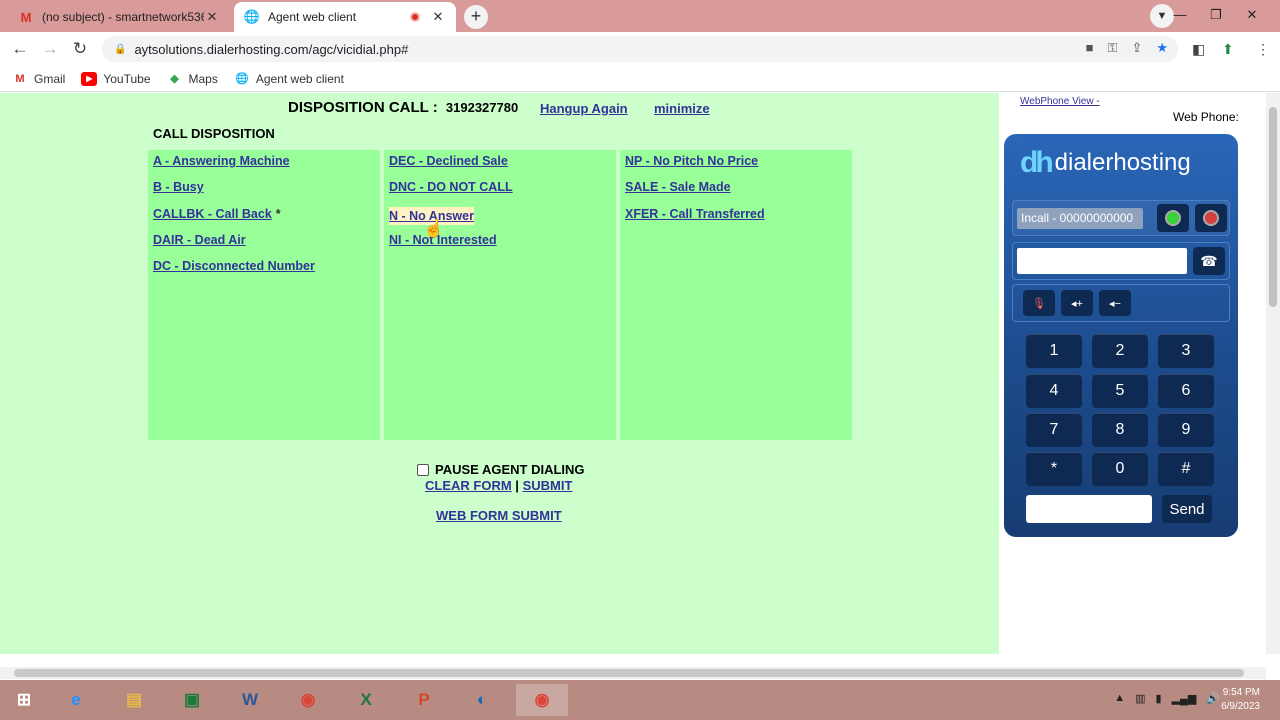 The width and height of the screenshot is (1280, 720). Describe the element at coordinates (264, 272) in the screenshot. I see `disposition-option-dc: DC - Disconnected Number` at that location.